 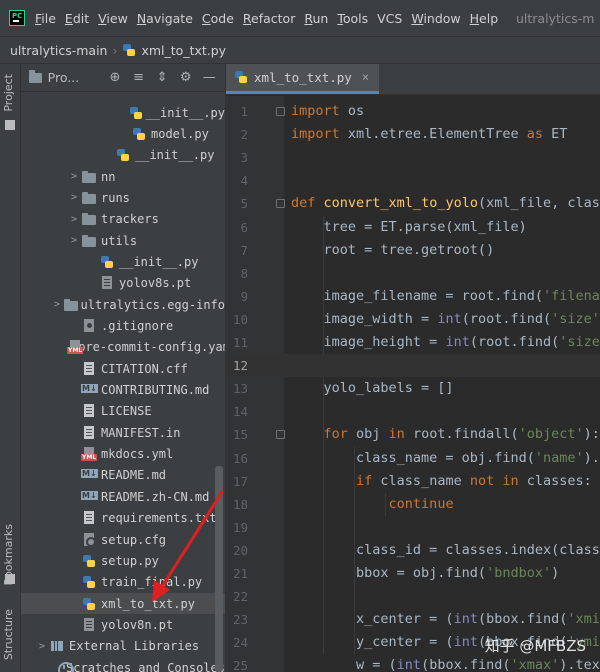 What do you see at coordinates (162, 77) in the screenshot?
I see `expand-all-icon: ⇕` at bounding box center [162, 77].